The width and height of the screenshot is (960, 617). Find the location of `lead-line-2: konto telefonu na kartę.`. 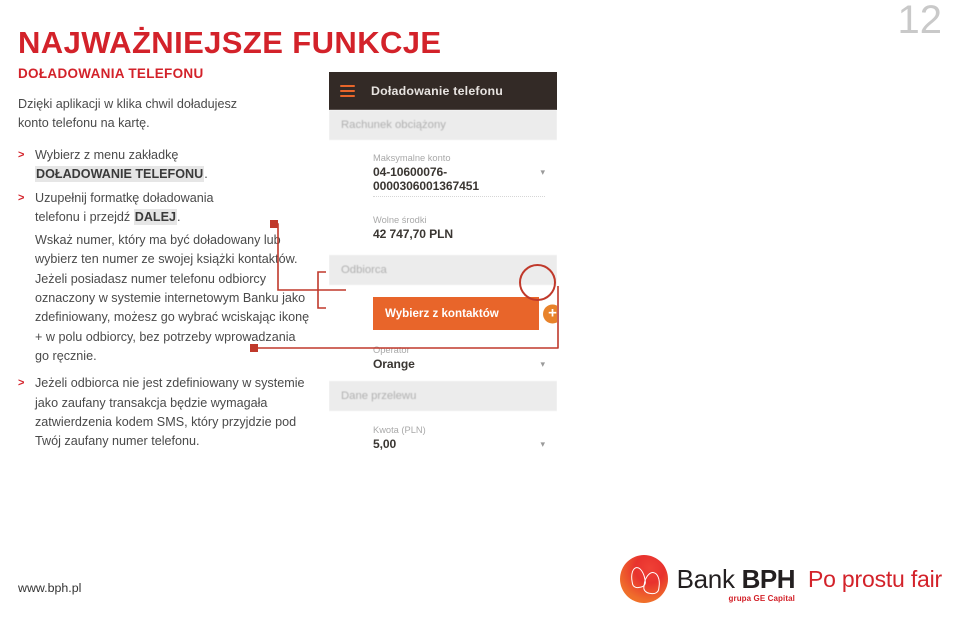

lead-line-2: konto telefonu na kartę. is located at coordinates (84, 123).